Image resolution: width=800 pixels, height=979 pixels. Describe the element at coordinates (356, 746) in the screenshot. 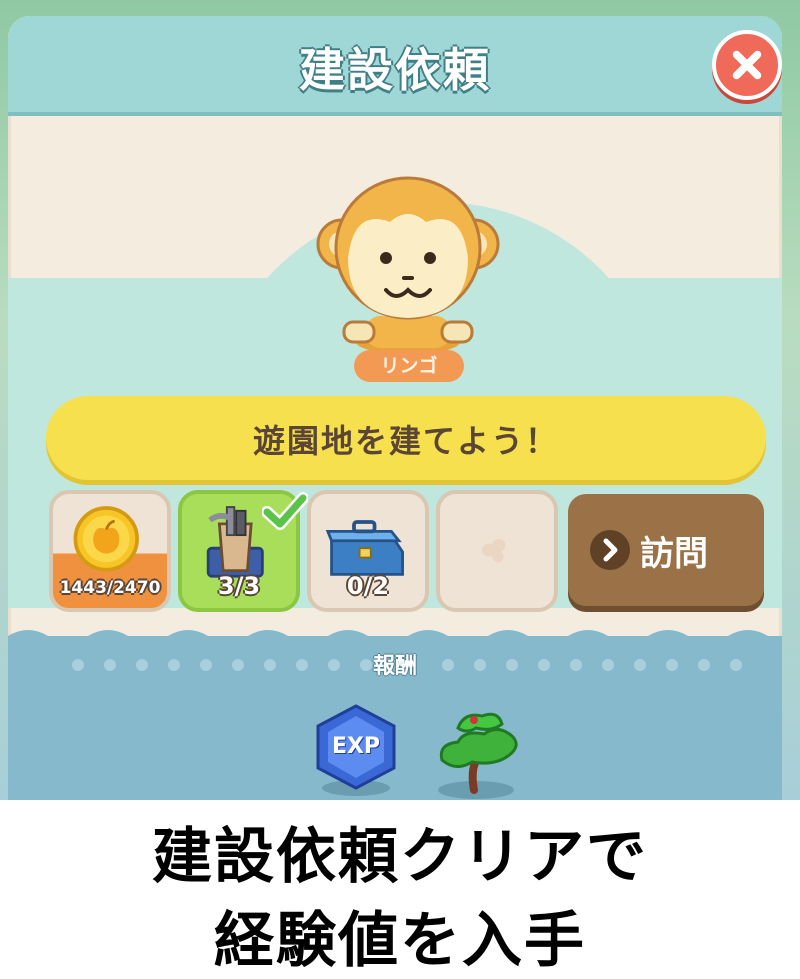

I see `exp-label: EXP` at that location.